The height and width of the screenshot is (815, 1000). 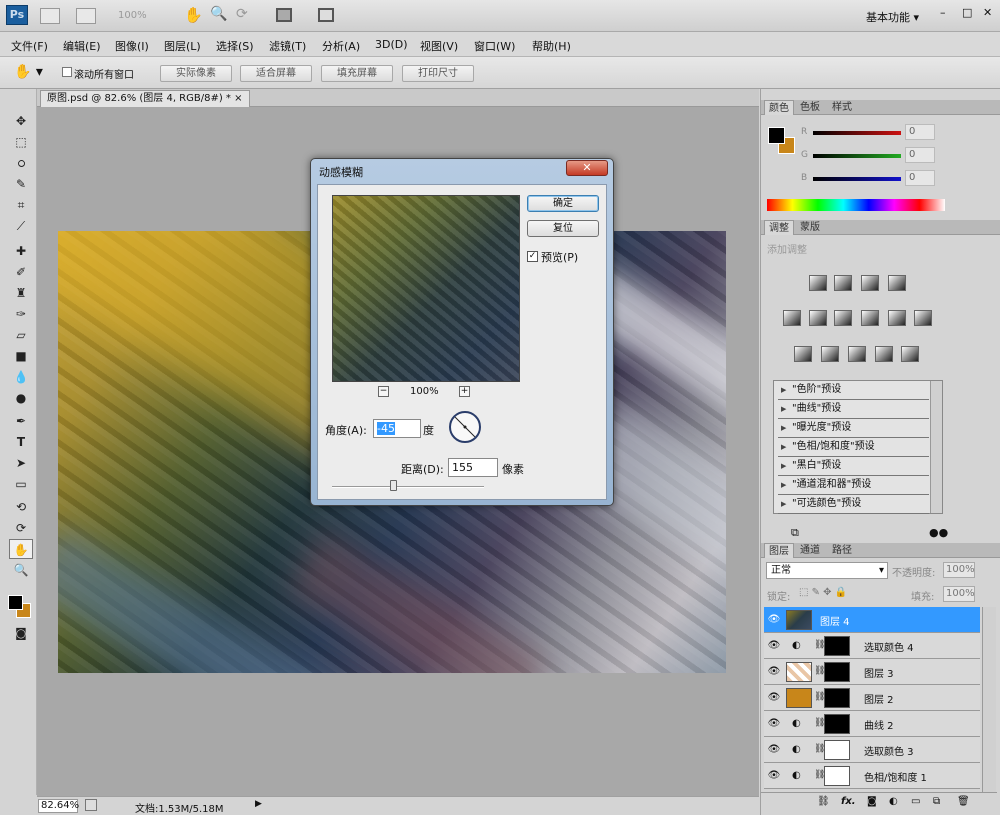 I want to click on photo-filter-icon, so click(x=897, y=318).